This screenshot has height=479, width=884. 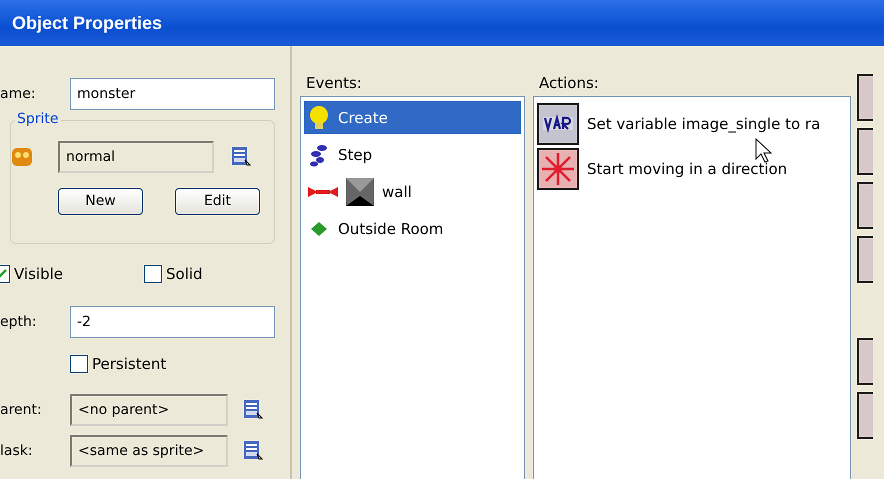 What do you see at coordinates (412, 154) in the screenshot?
I see `event-item: Step` at bounding box center [412, 154].